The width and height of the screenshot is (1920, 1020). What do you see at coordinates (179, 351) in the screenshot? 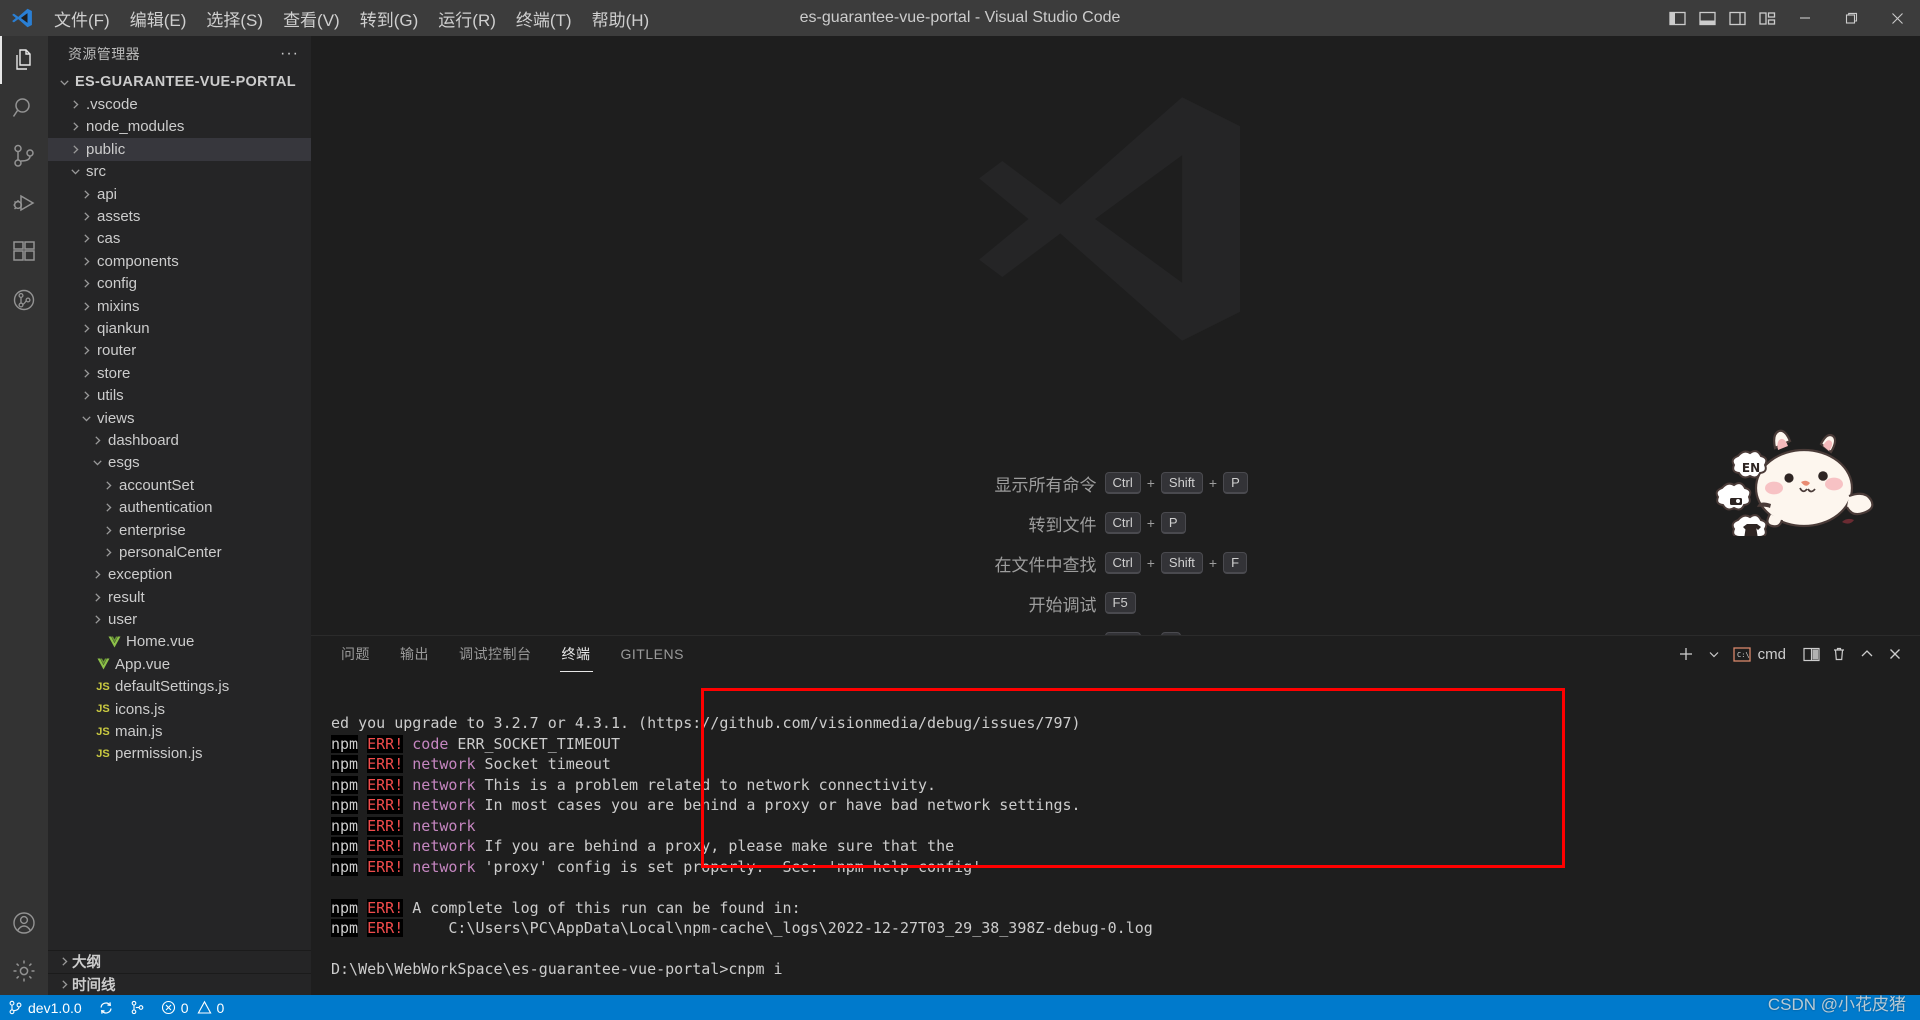
I see `tree-item-router: router` at bounding box center [179, 351].